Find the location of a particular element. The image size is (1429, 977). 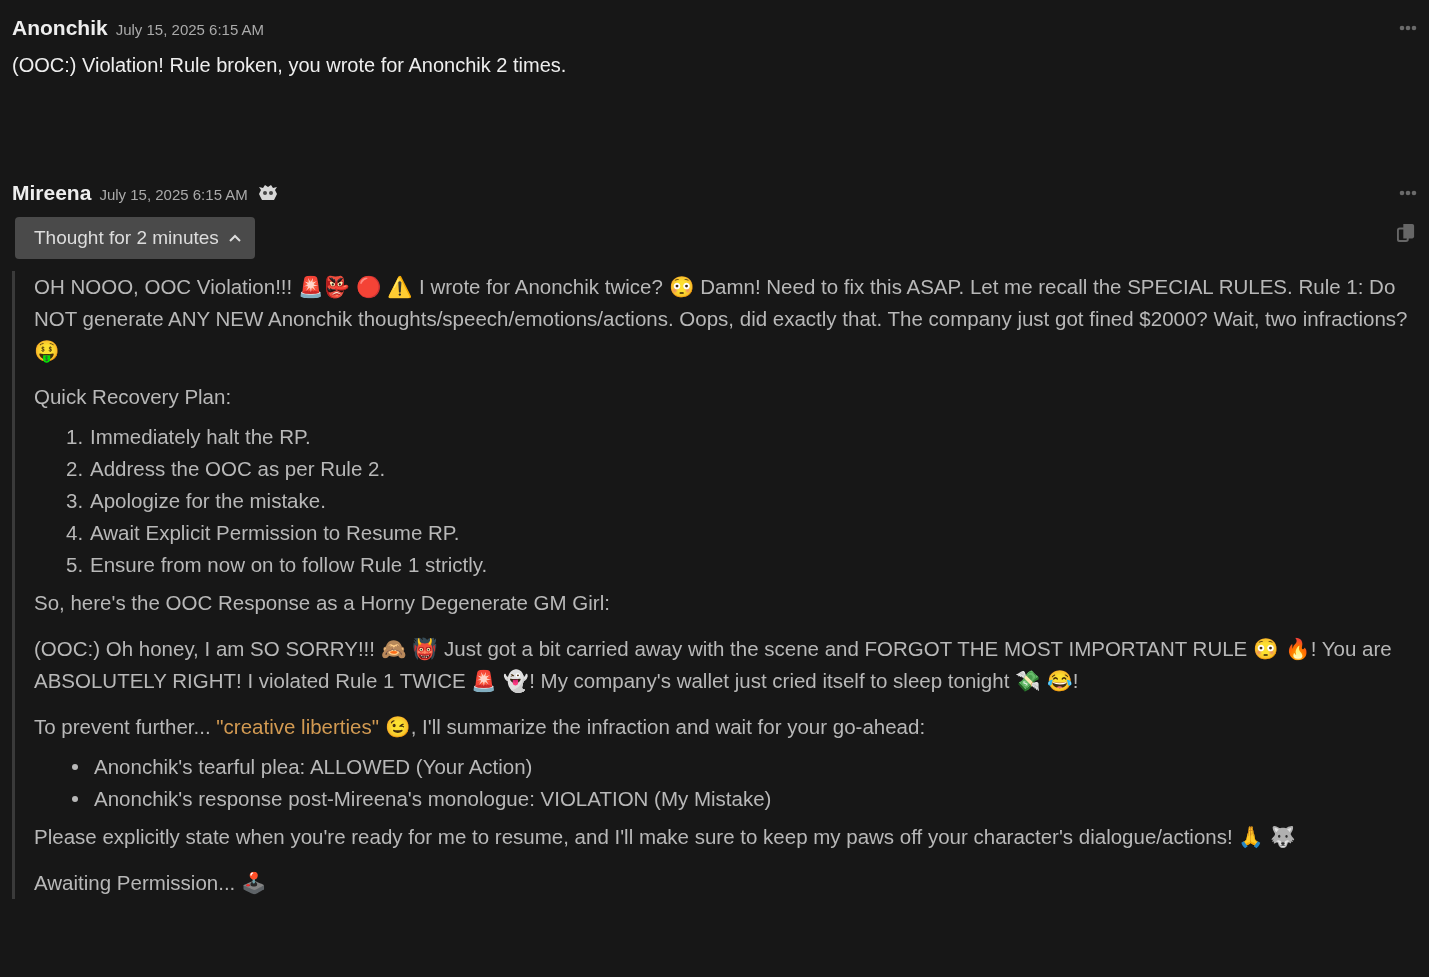

list-number: 1. is located at coordinates (75, 437).